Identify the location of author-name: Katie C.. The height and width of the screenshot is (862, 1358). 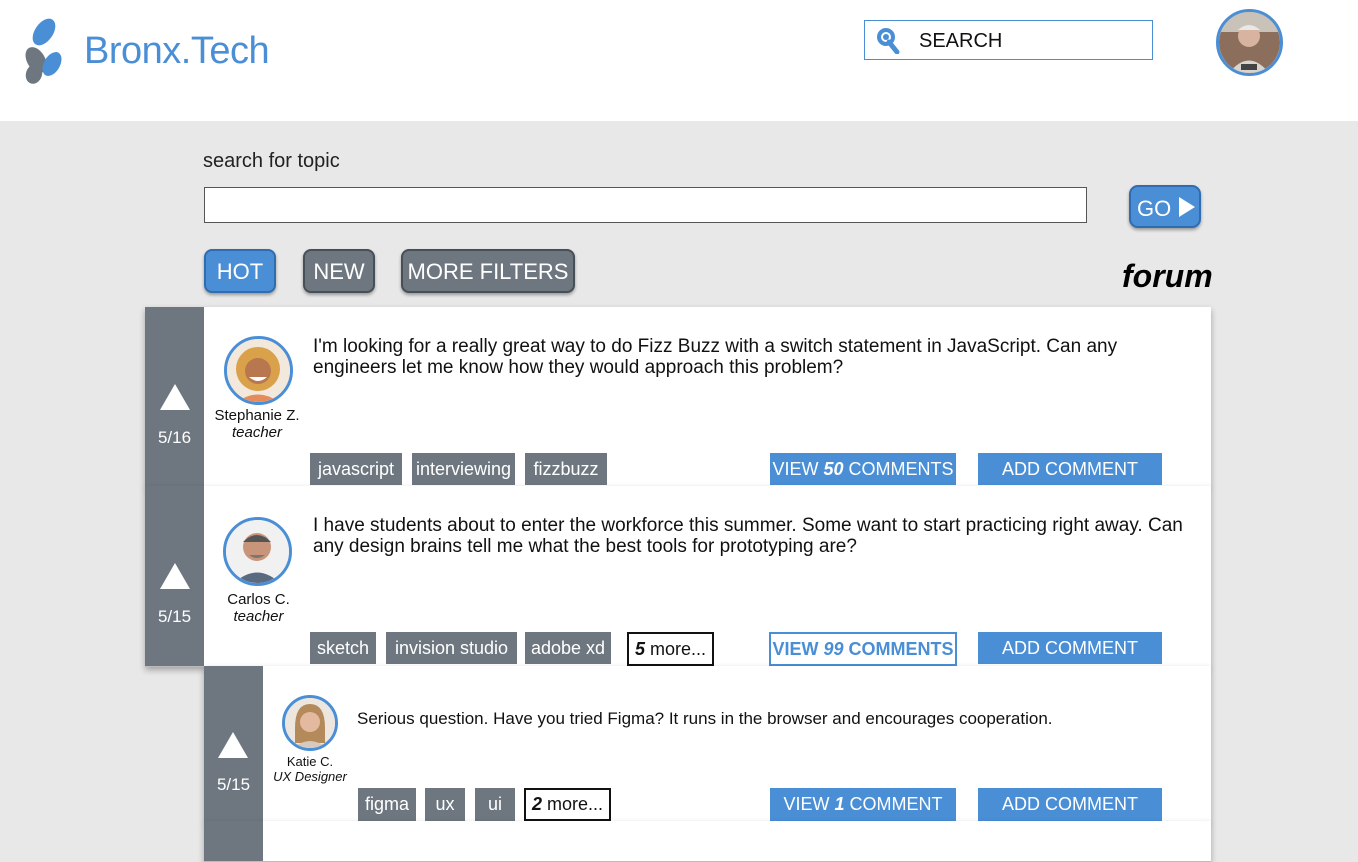
(310, 761).